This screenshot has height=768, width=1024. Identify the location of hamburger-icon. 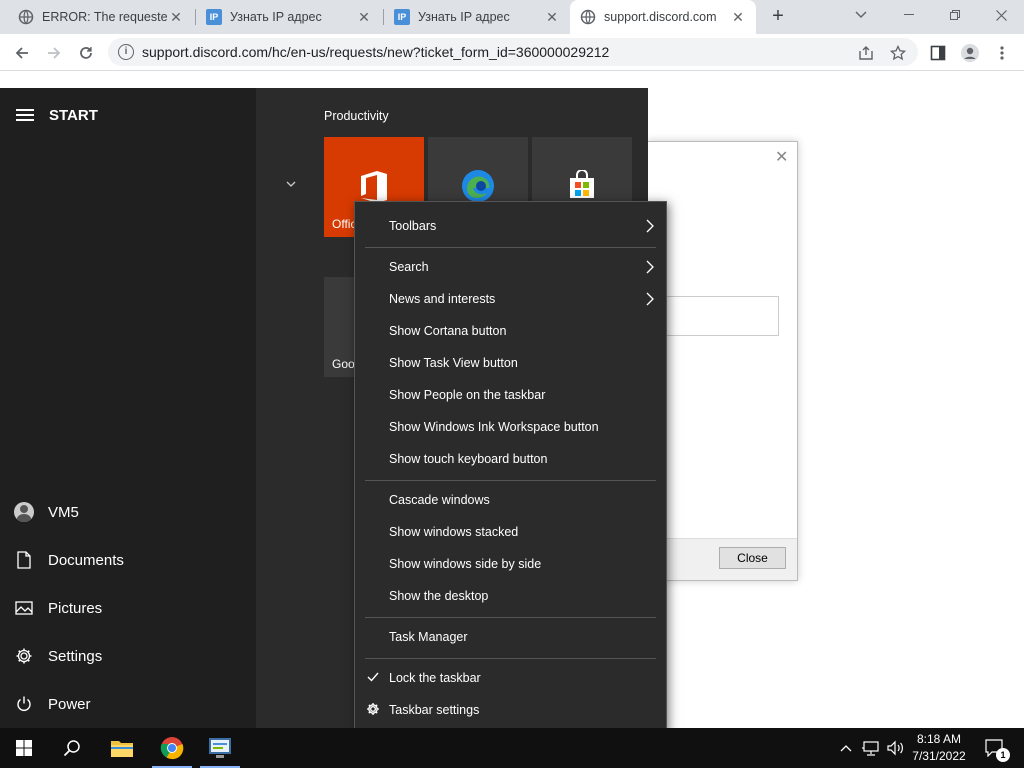
(25, 116).